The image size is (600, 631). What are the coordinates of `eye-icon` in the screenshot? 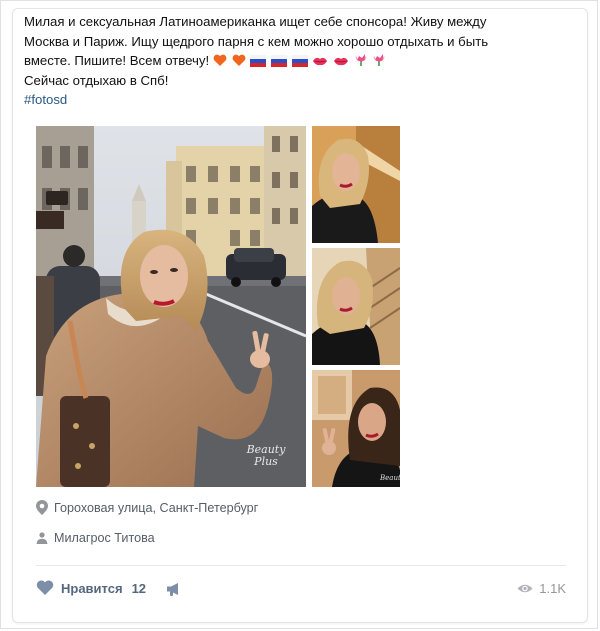 It's located at (525, 588).